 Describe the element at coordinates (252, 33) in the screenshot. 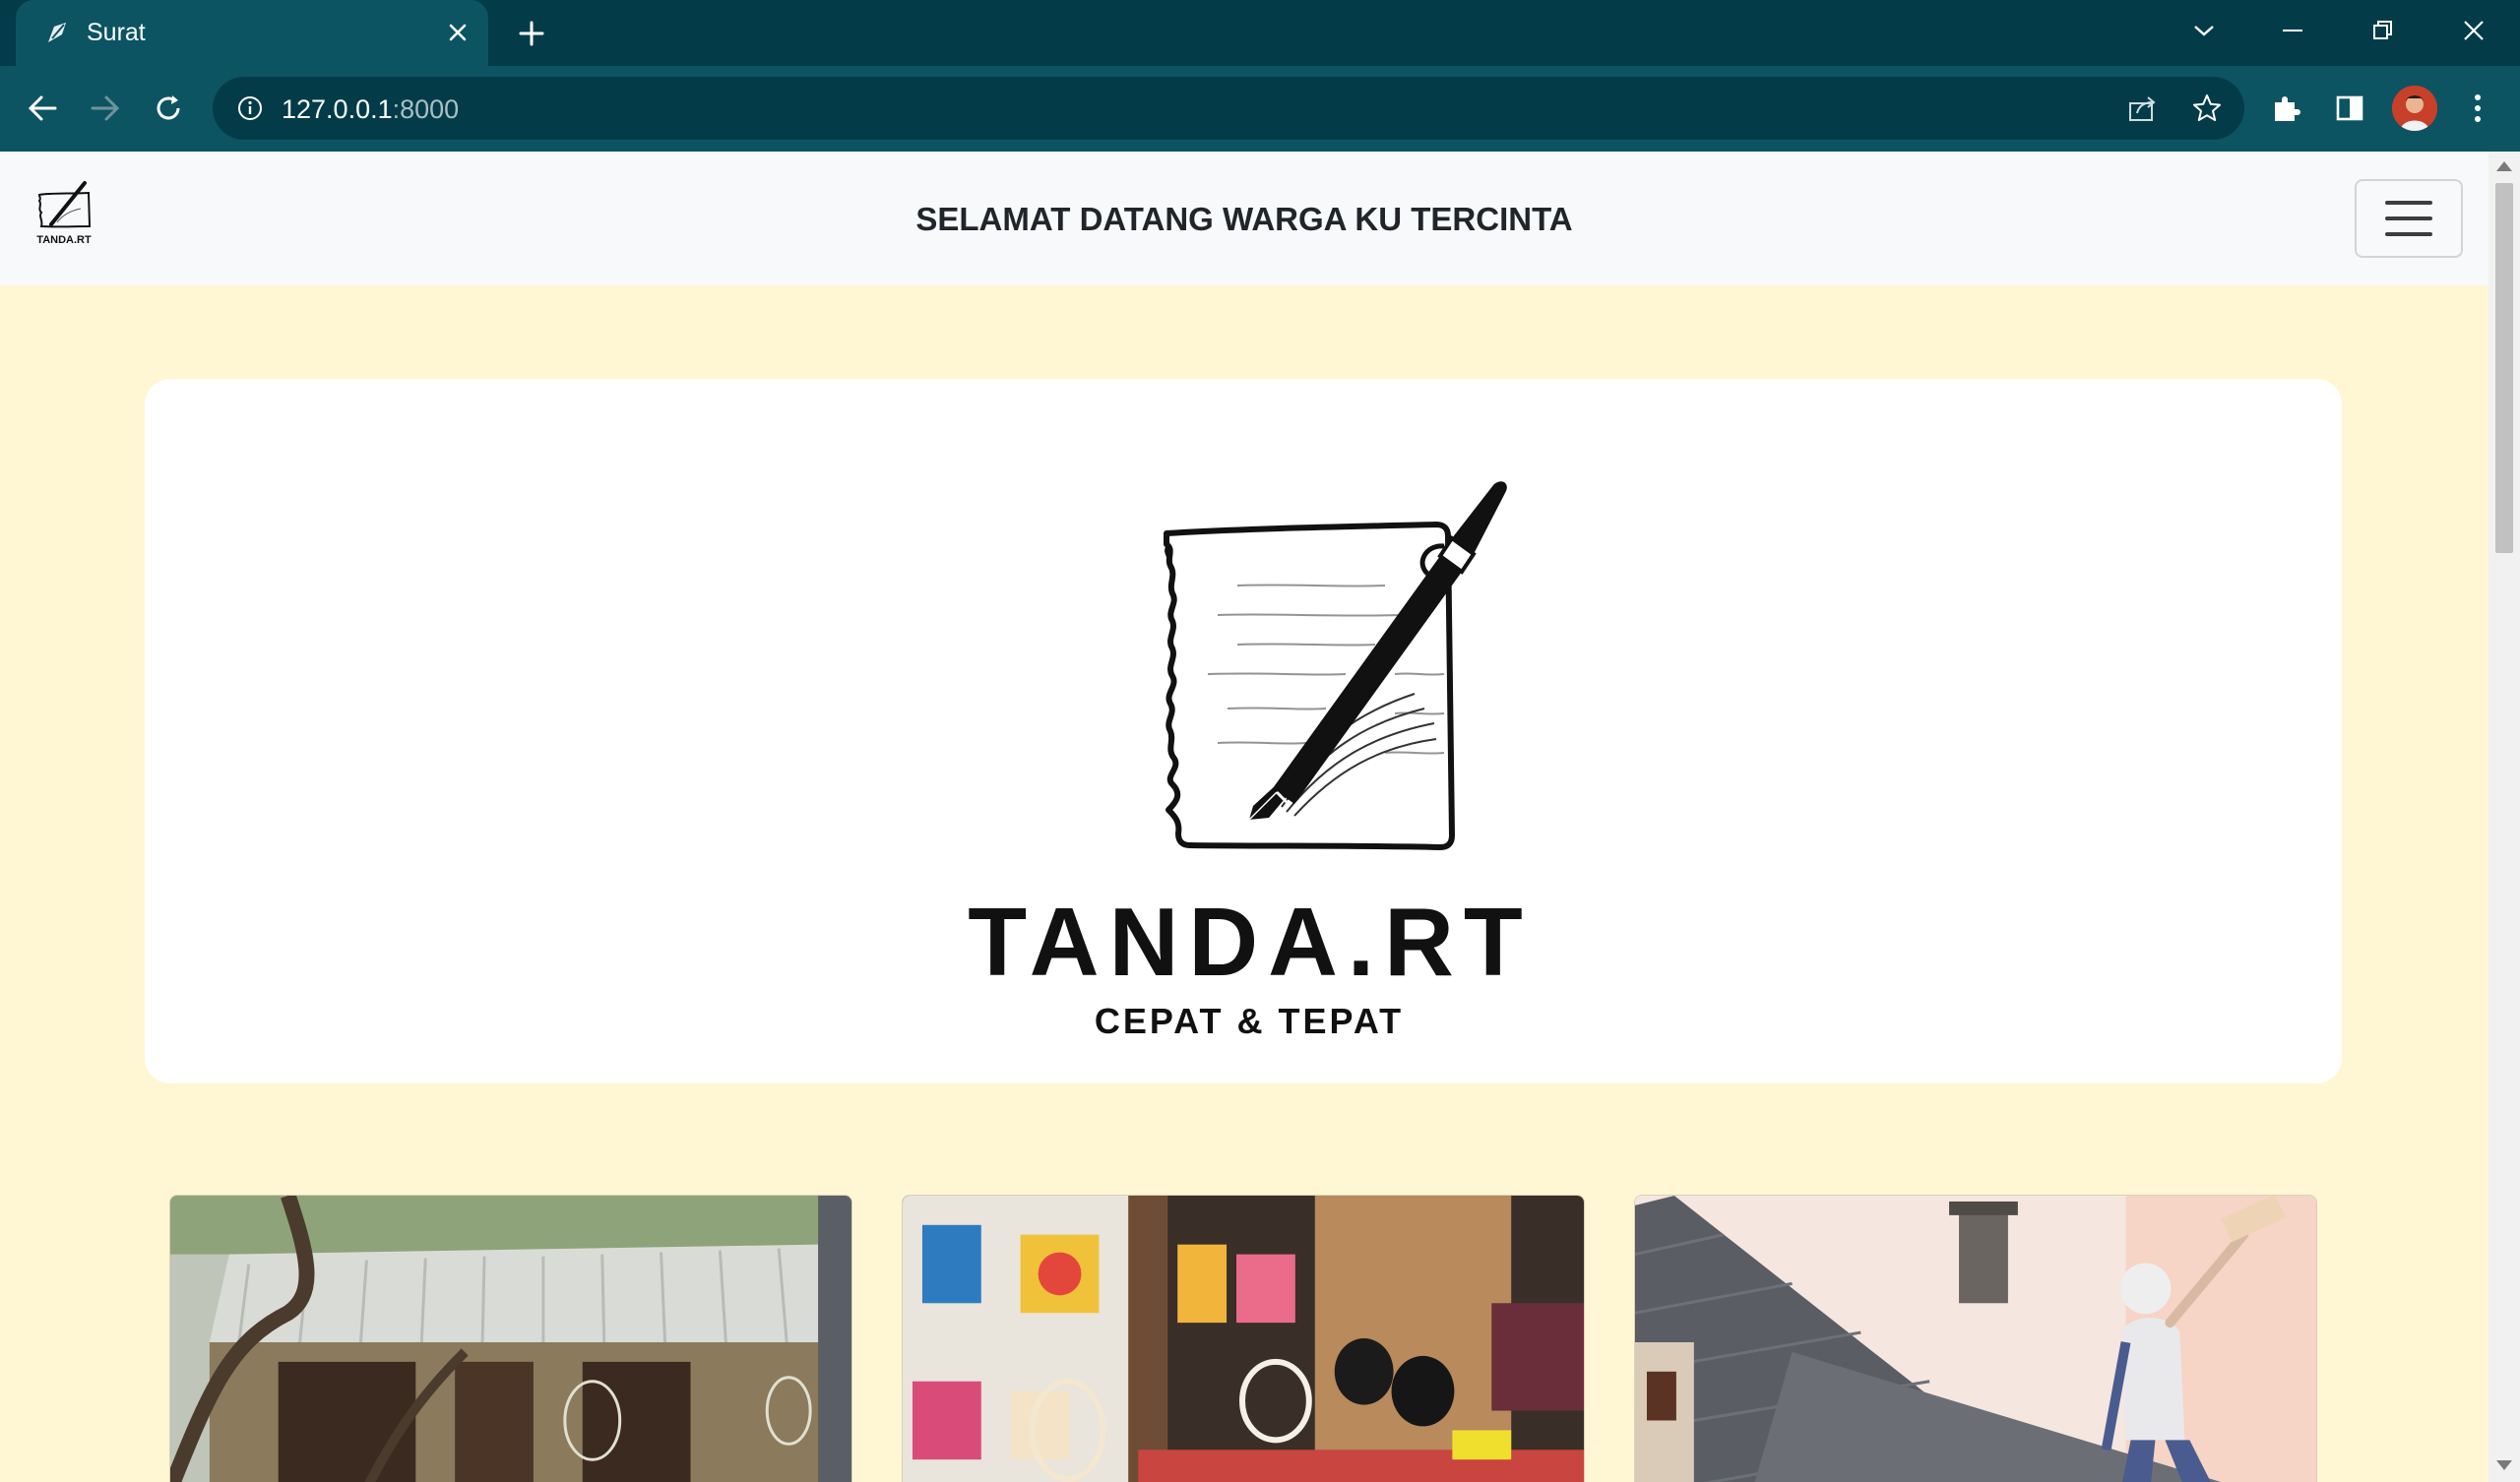

I see `browser-tab: Surat` at that location.